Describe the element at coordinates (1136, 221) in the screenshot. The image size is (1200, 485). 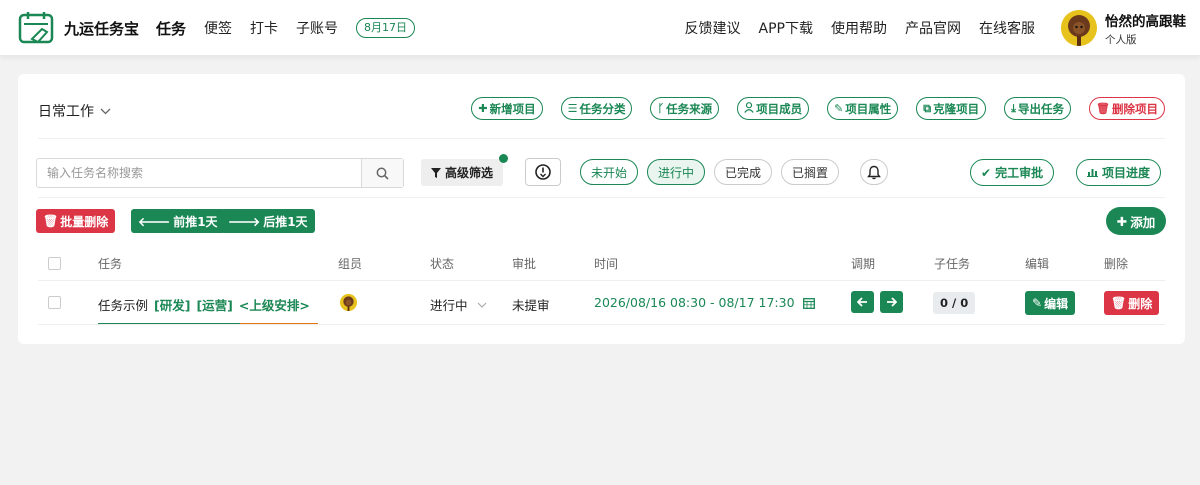
I see `add-task-button: ✚ 添加` at that location.